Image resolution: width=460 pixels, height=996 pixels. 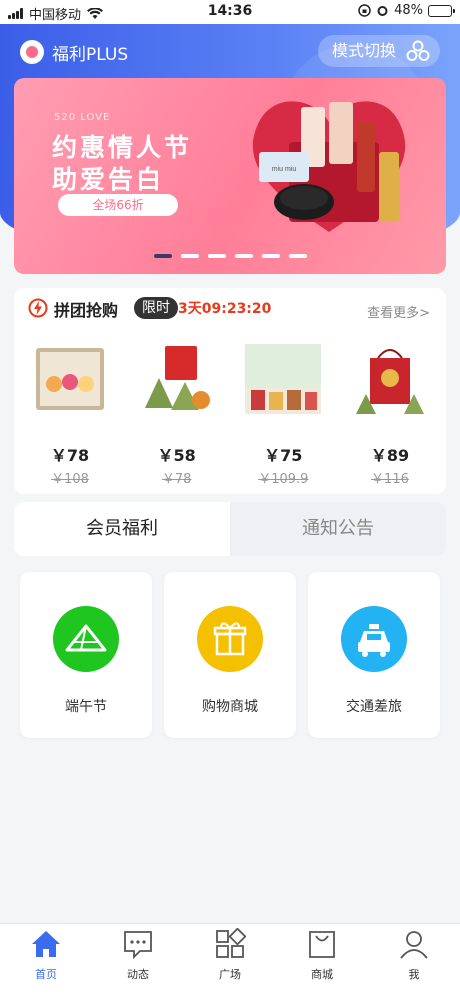 I want to click on home-icon, so click(x=46, y=944).